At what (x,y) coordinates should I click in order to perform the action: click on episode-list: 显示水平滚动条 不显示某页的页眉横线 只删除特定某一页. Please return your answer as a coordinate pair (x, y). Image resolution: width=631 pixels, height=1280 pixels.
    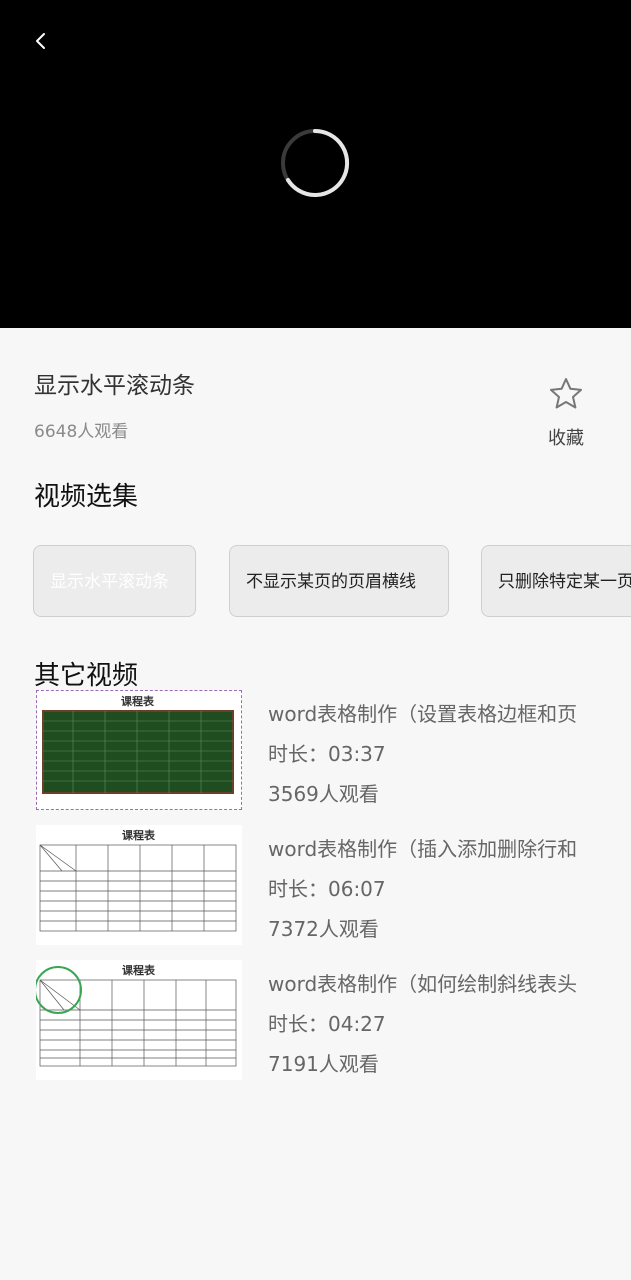
    Looking at the image, I should click on (332, 583).